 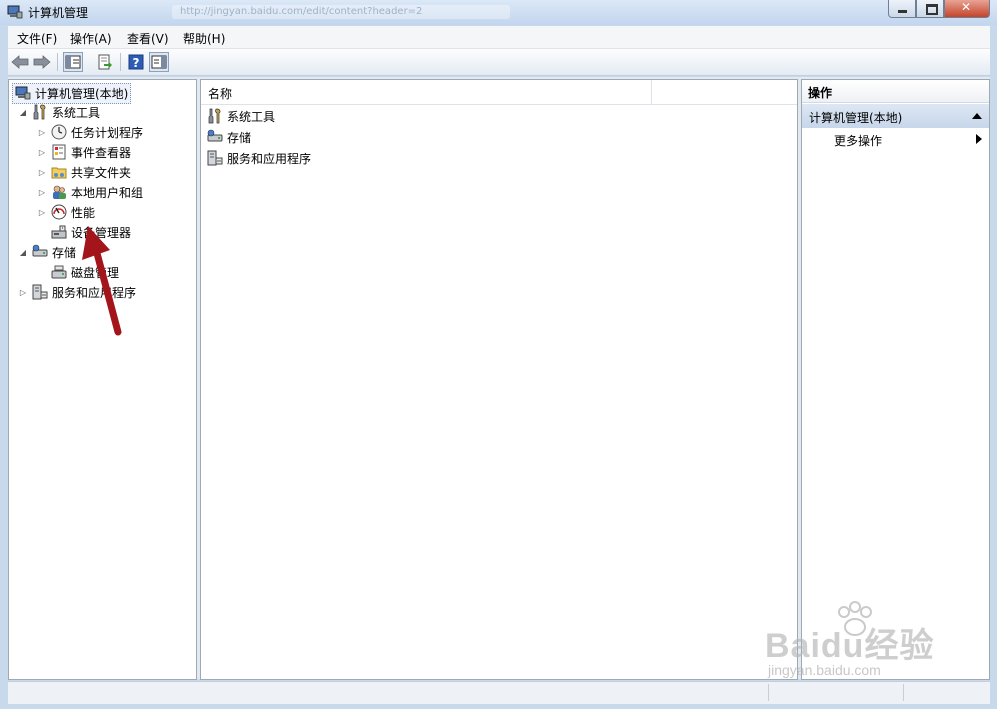 What do you see at coordinates (499, 37) in the screenshot?
I see `menu-bar: 文件(F) 操作(A) 查看(V) 帮助(H)` at bounding box center [499, 37].